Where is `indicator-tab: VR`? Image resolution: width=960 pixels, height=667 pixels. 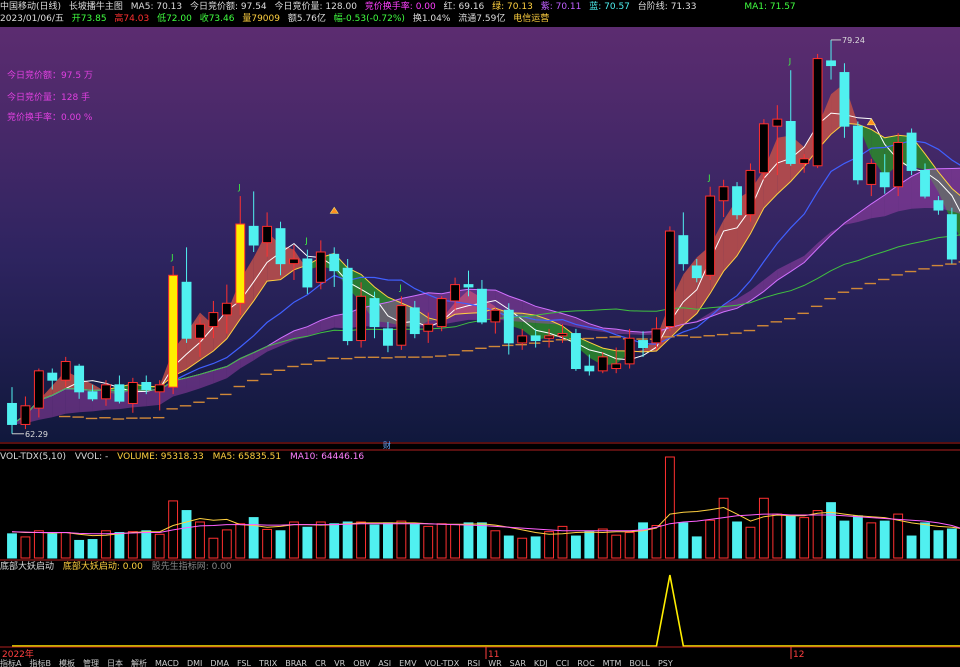 indicator-tab: VR is located at coordinates (339, 663).